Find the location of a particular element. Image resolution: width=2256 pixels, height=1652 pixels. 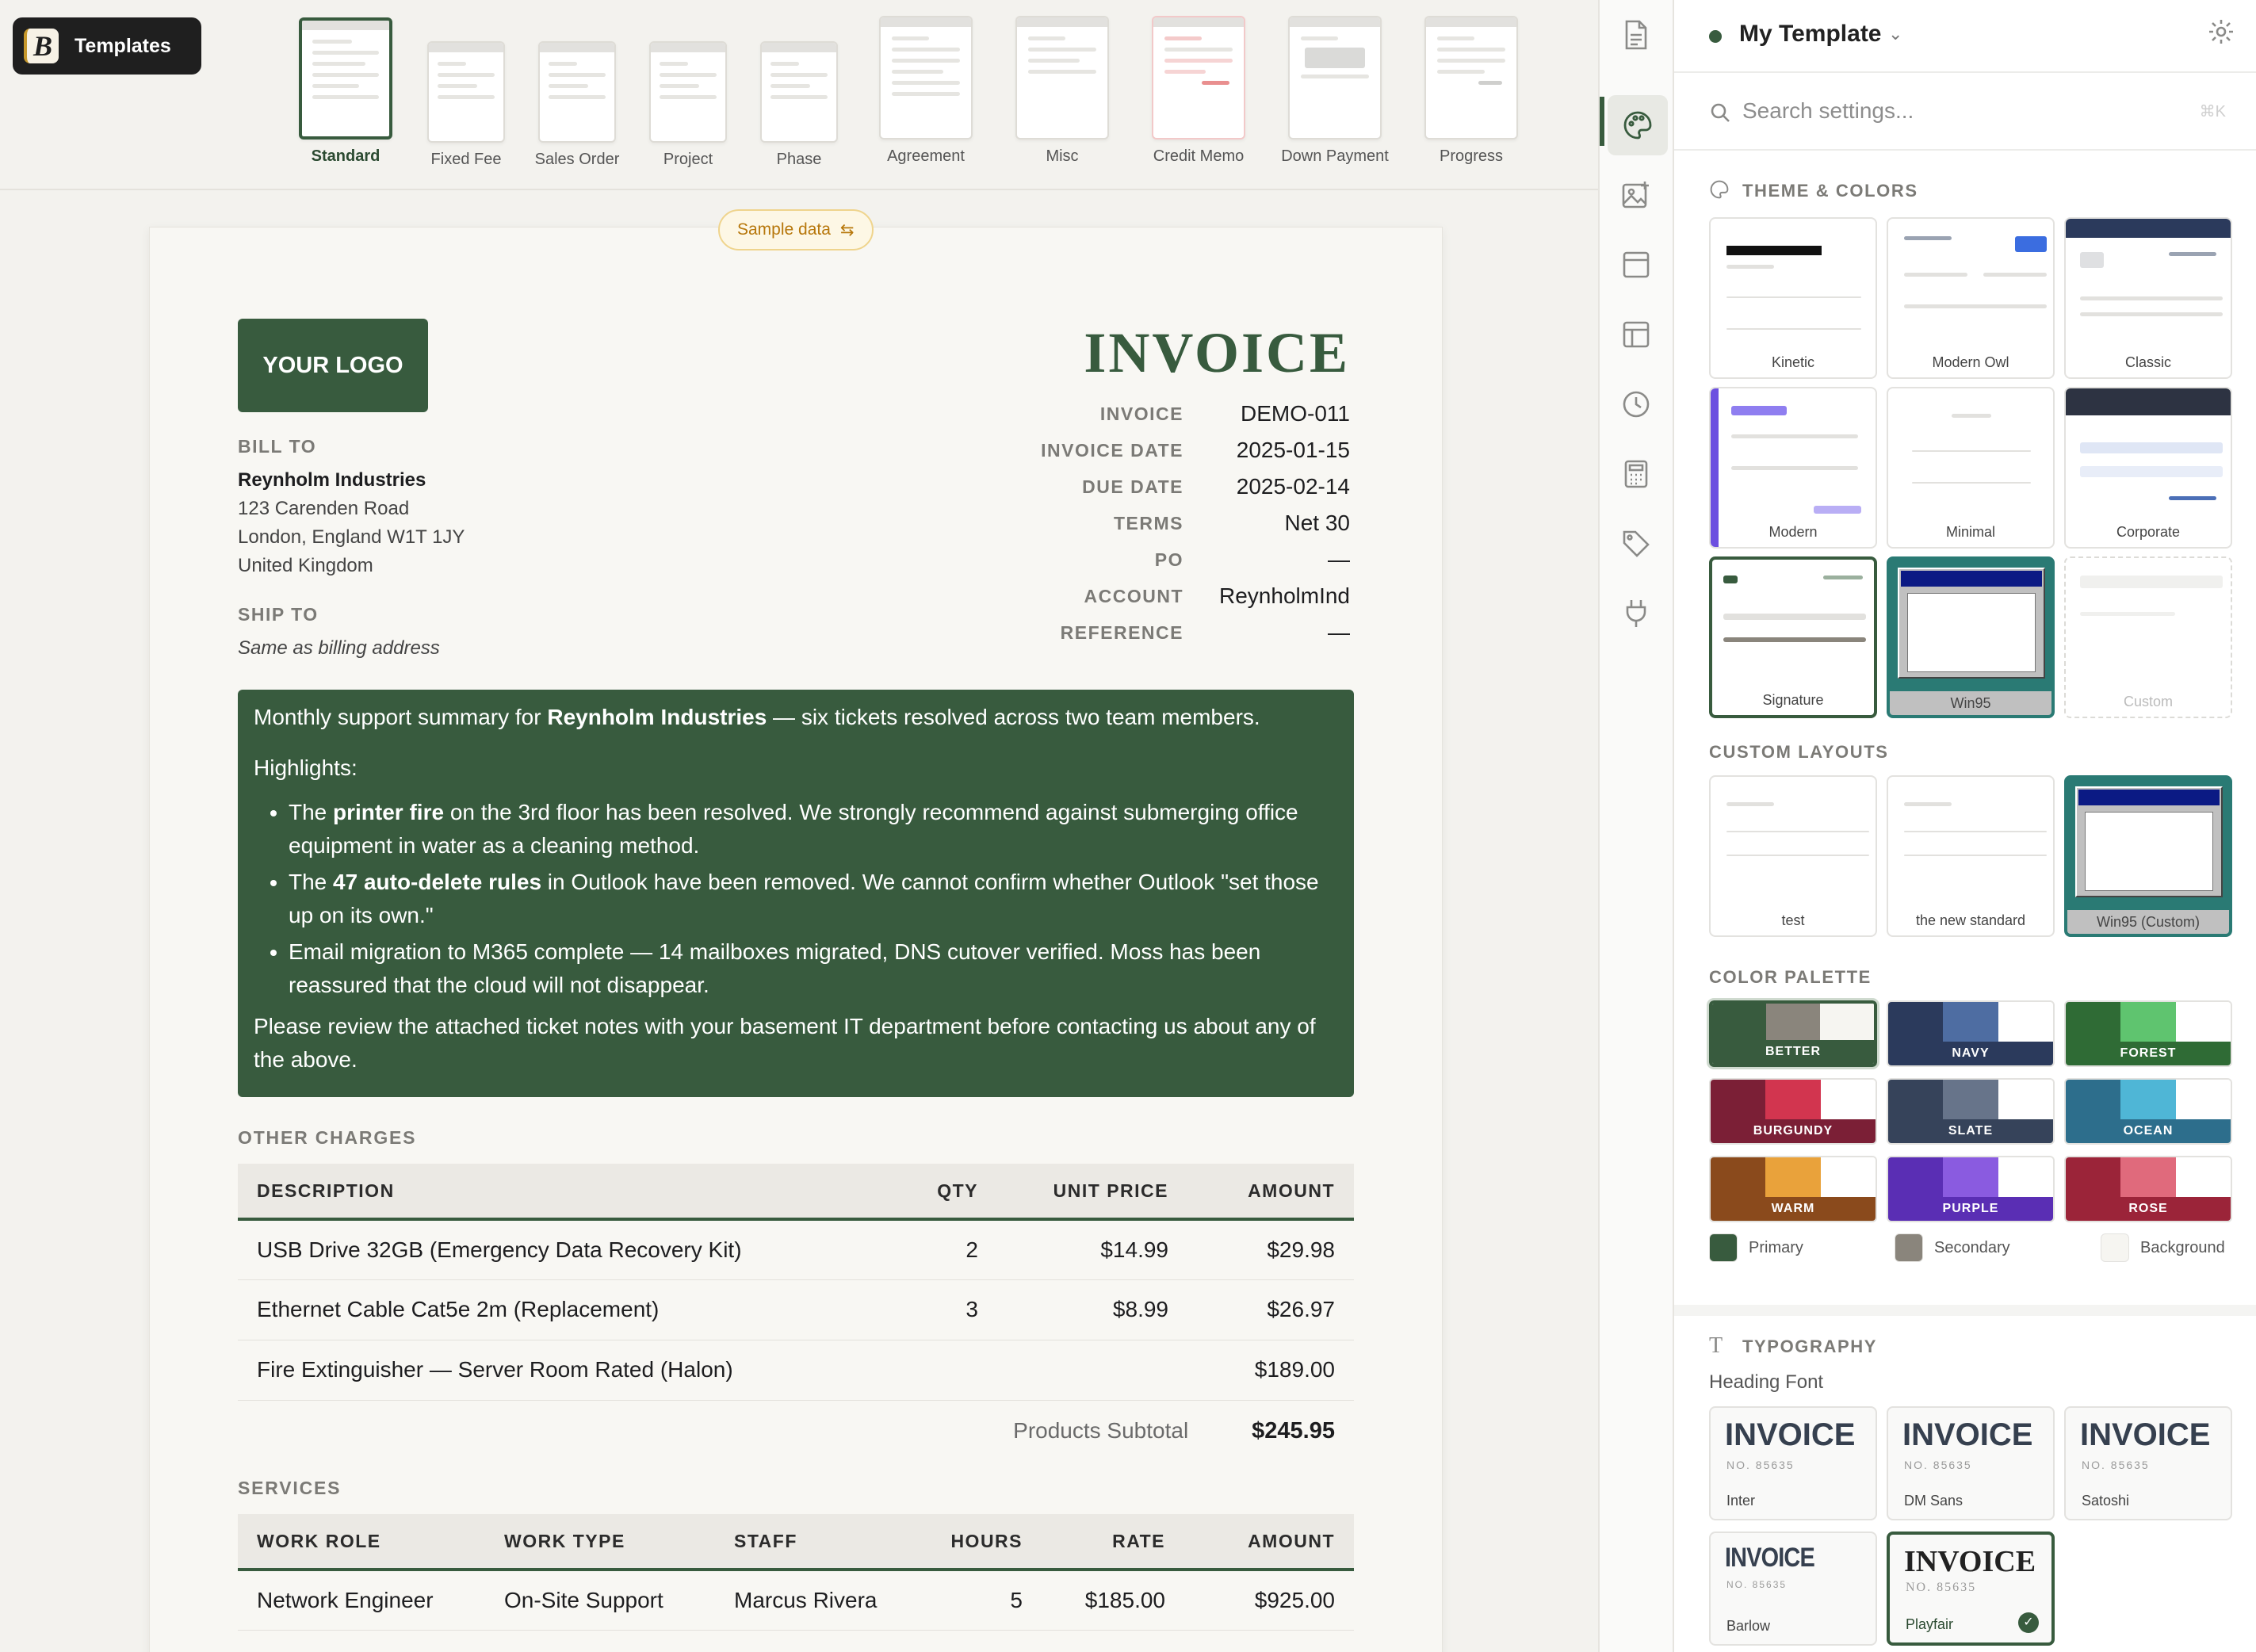

template-type-fixed-fee: Fixed Fee is located at coordinates (467, 87).